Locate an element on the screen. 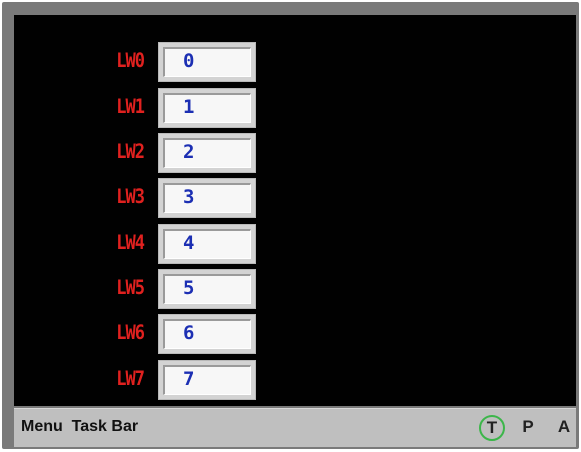 Image resolution: width=581 pixels, height=452 pixels. register-label: LW7 is located at coordinates (130, 379).